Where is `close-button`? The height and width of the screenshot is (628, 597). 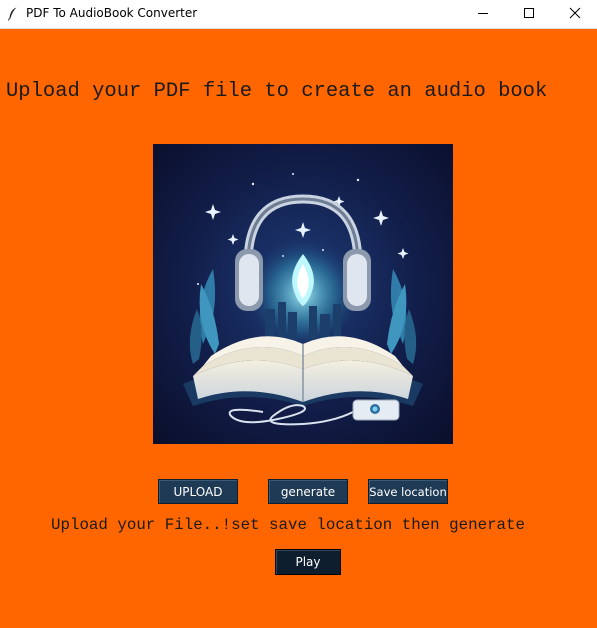 close-button is located at coordinates (574, 14).